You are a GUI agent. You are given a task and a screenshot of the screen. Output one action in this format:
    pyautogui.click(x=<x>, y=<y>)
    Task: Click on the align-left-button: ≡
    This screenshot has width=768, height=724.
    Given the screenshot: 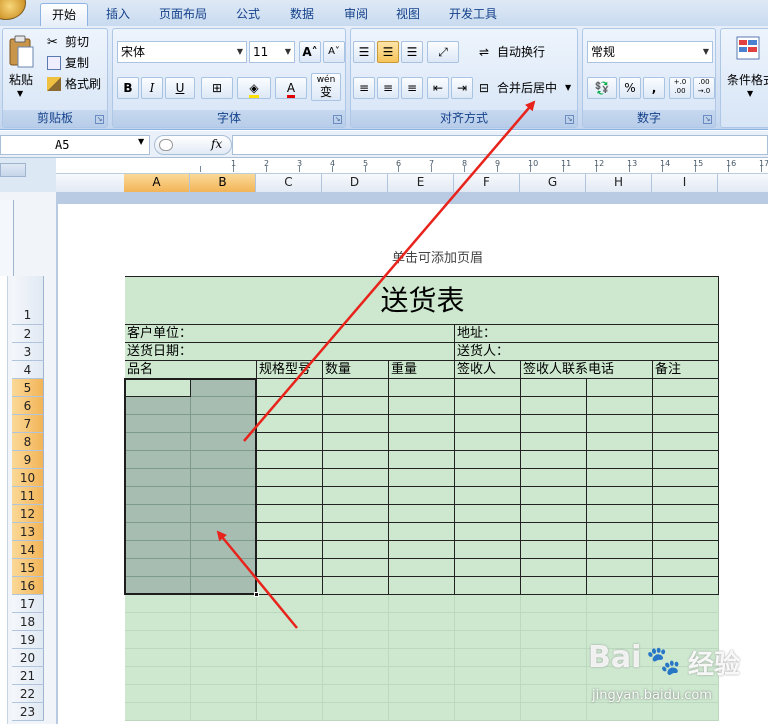 What is the action you would take?
    pyautogui.click(x=364, y=88)
    